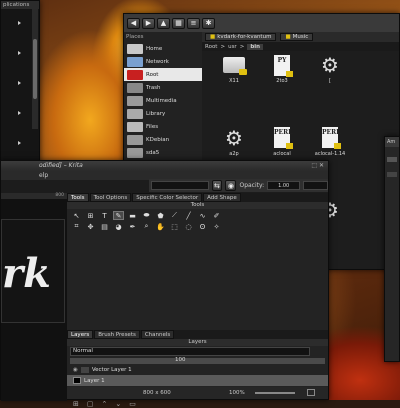  What do you see at coordinates (90, 226) in the screenshot?
I see `move-tool-icon: ✥` at bounding box center [90, 226].